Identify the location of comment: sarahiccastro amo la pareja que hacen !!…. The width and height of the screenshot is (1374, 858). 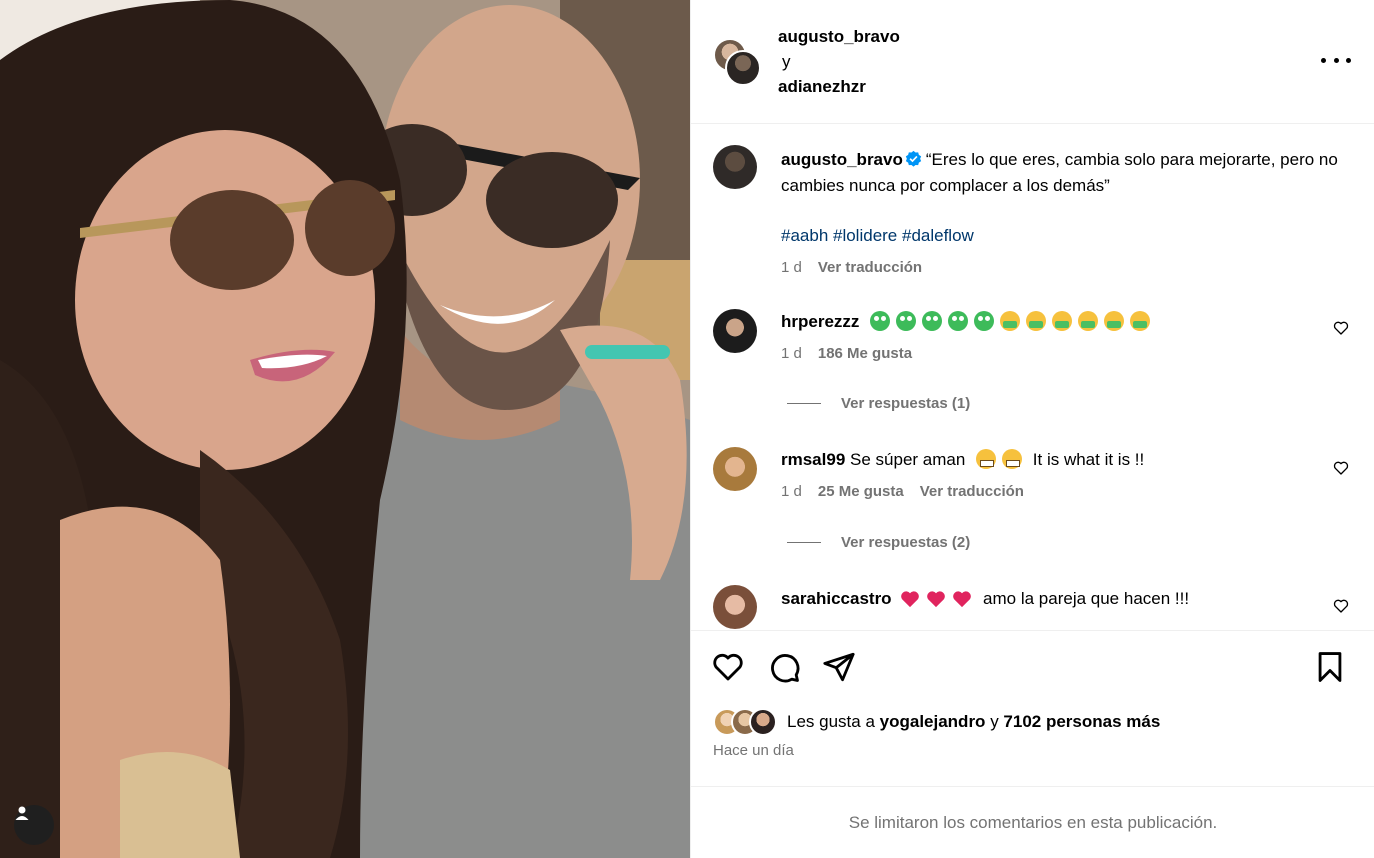
(1061, 599).